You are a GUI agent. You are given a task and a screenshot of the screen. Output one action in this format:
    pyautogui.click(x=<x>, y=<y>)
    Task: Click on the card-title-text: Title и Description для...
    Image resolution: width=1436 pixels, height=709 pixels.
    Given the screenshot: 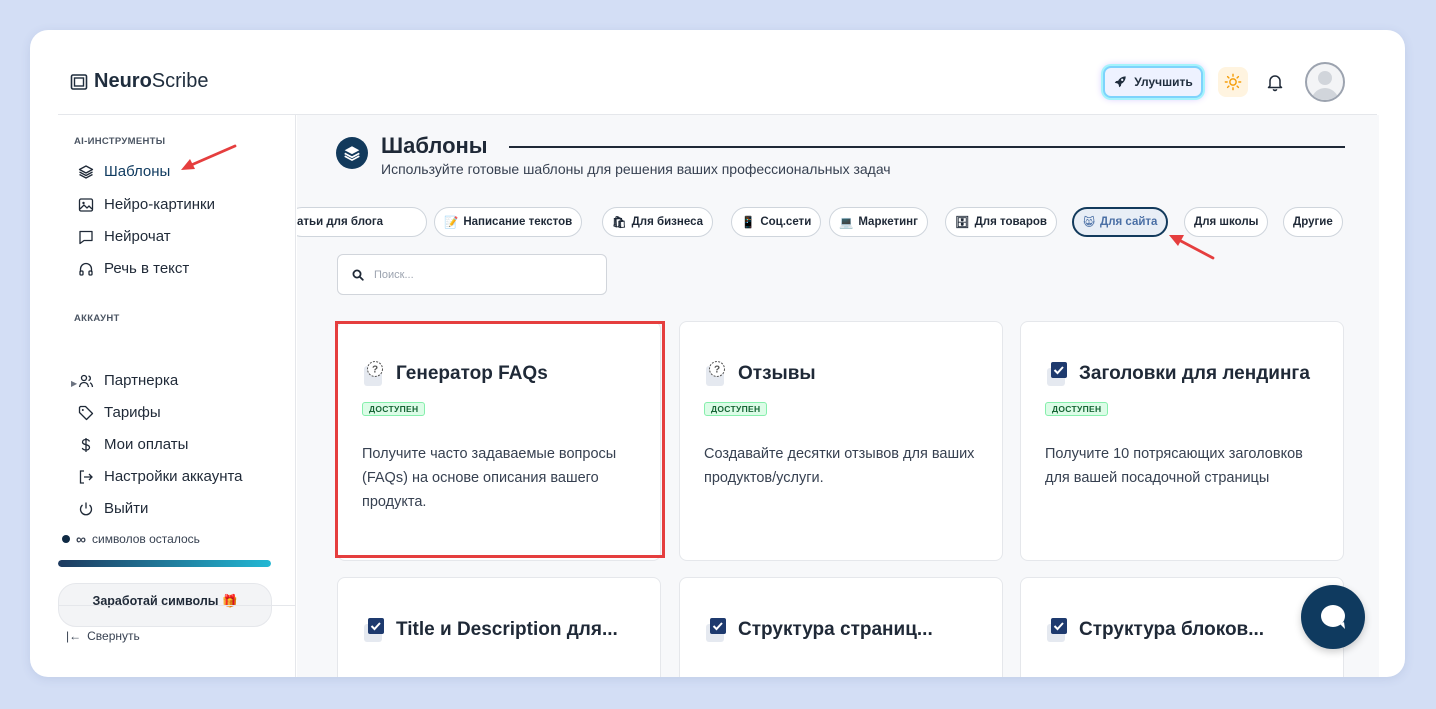 What is the action you would take?
    pyautogui.click(x=507, y=629)
    